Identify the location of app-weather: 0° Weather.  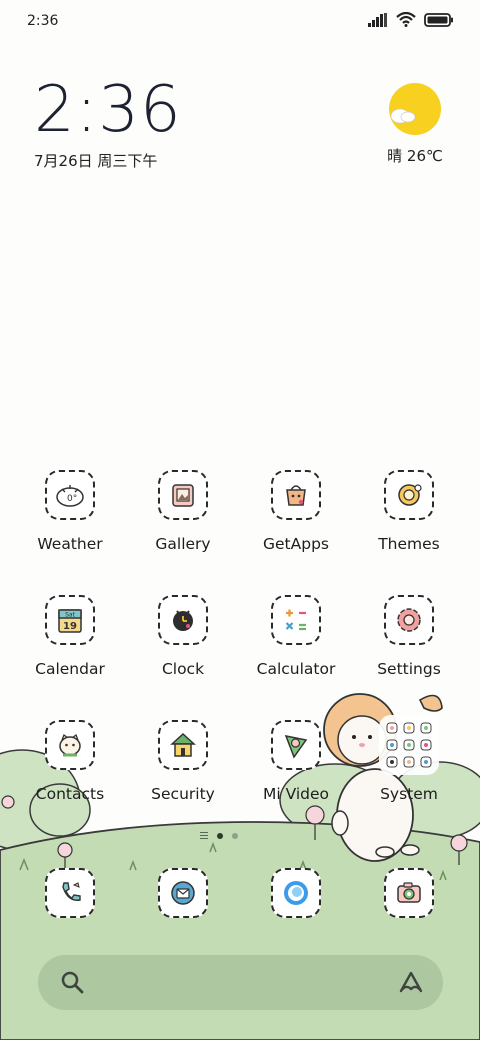
(70, 511).